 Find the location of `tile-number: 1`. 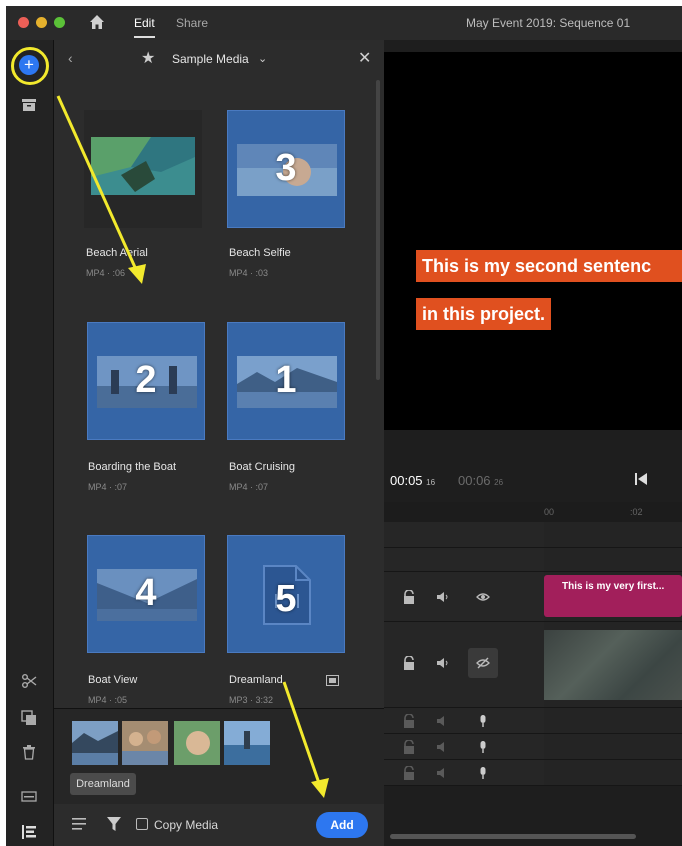

tile-number: 1 is located at coordinates (286, 380).